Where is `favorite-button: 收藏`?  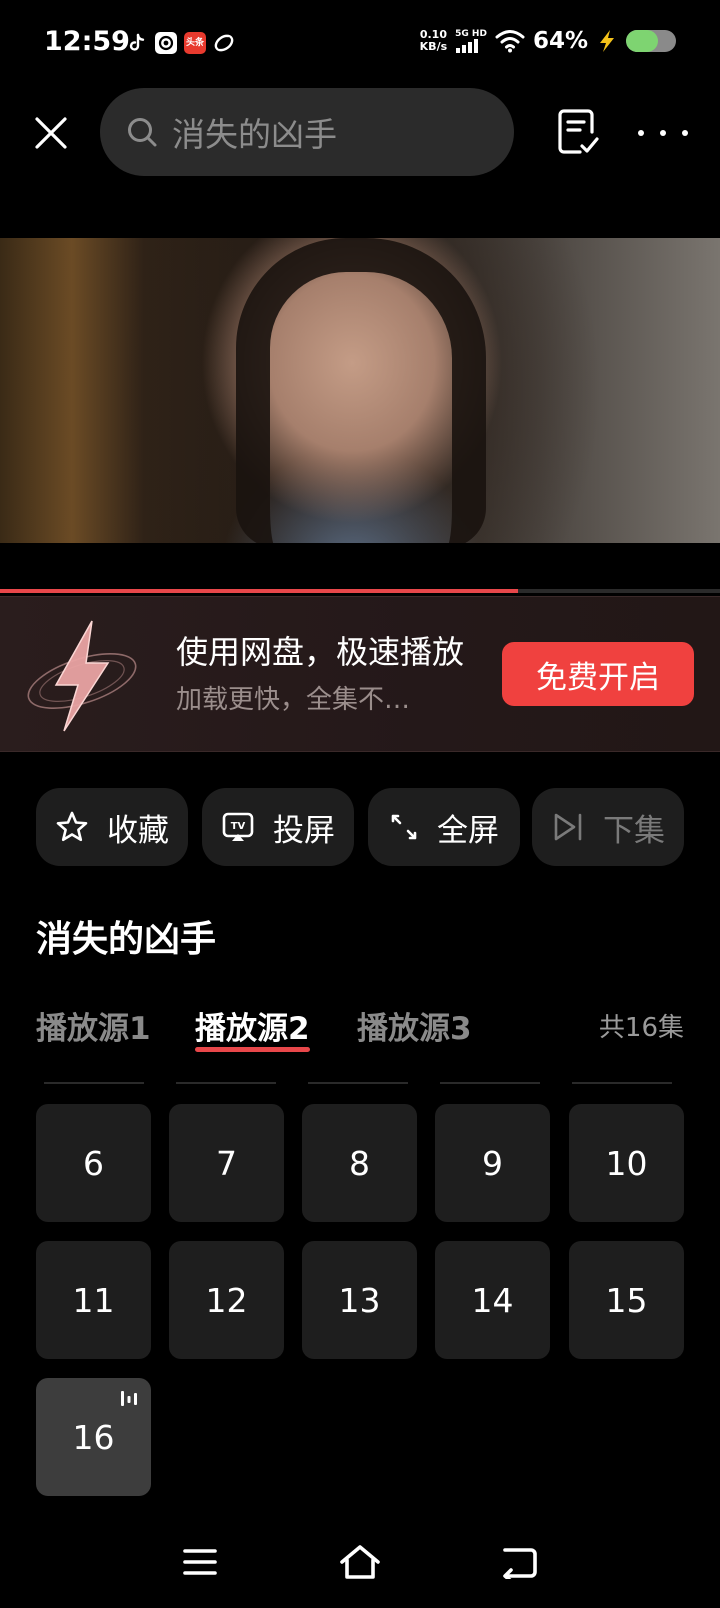
favorite-button: 收藏 is located at coordinates (112, 827).